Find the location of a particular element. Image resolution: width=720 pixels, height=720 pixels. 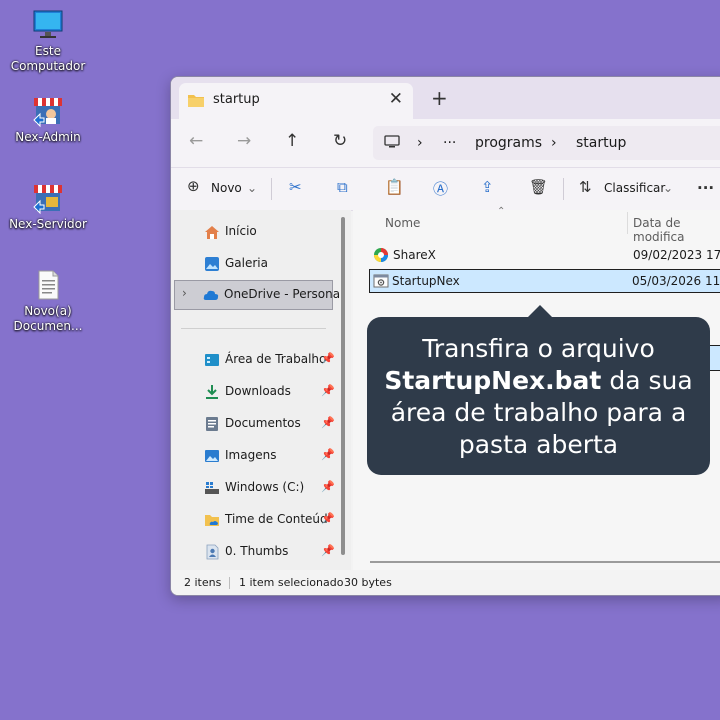

back-arrow-icon: ← is located at coordinates (196, 141).